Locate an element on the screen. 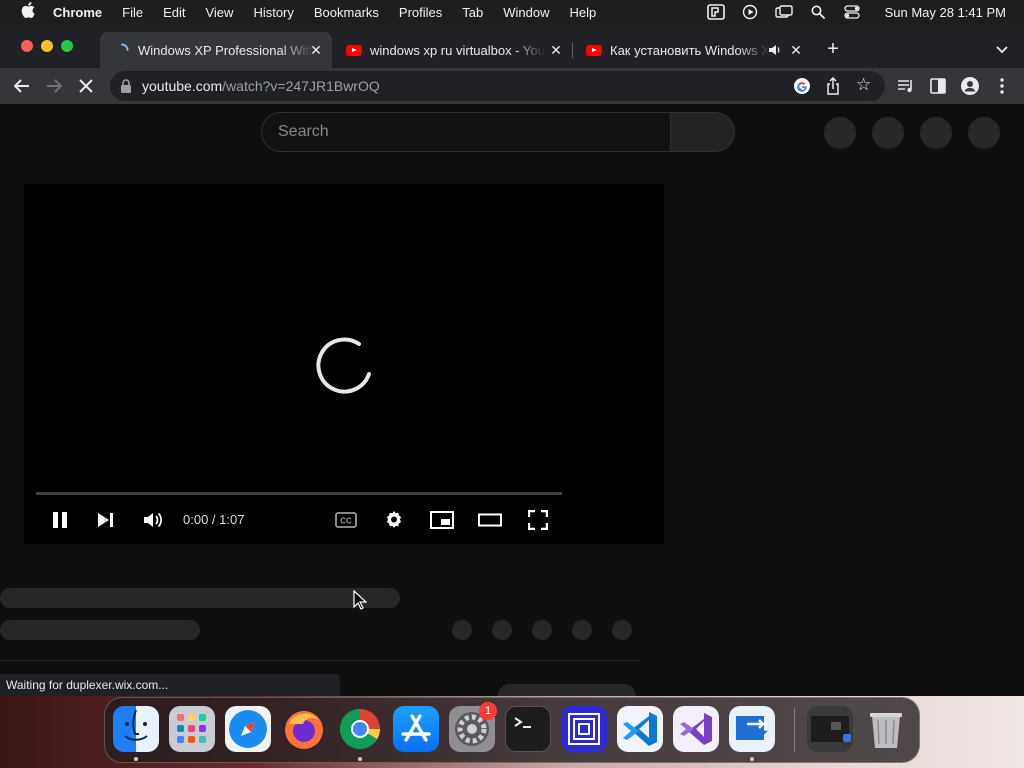  side-panel-icon is located at coordinates (938, 86).